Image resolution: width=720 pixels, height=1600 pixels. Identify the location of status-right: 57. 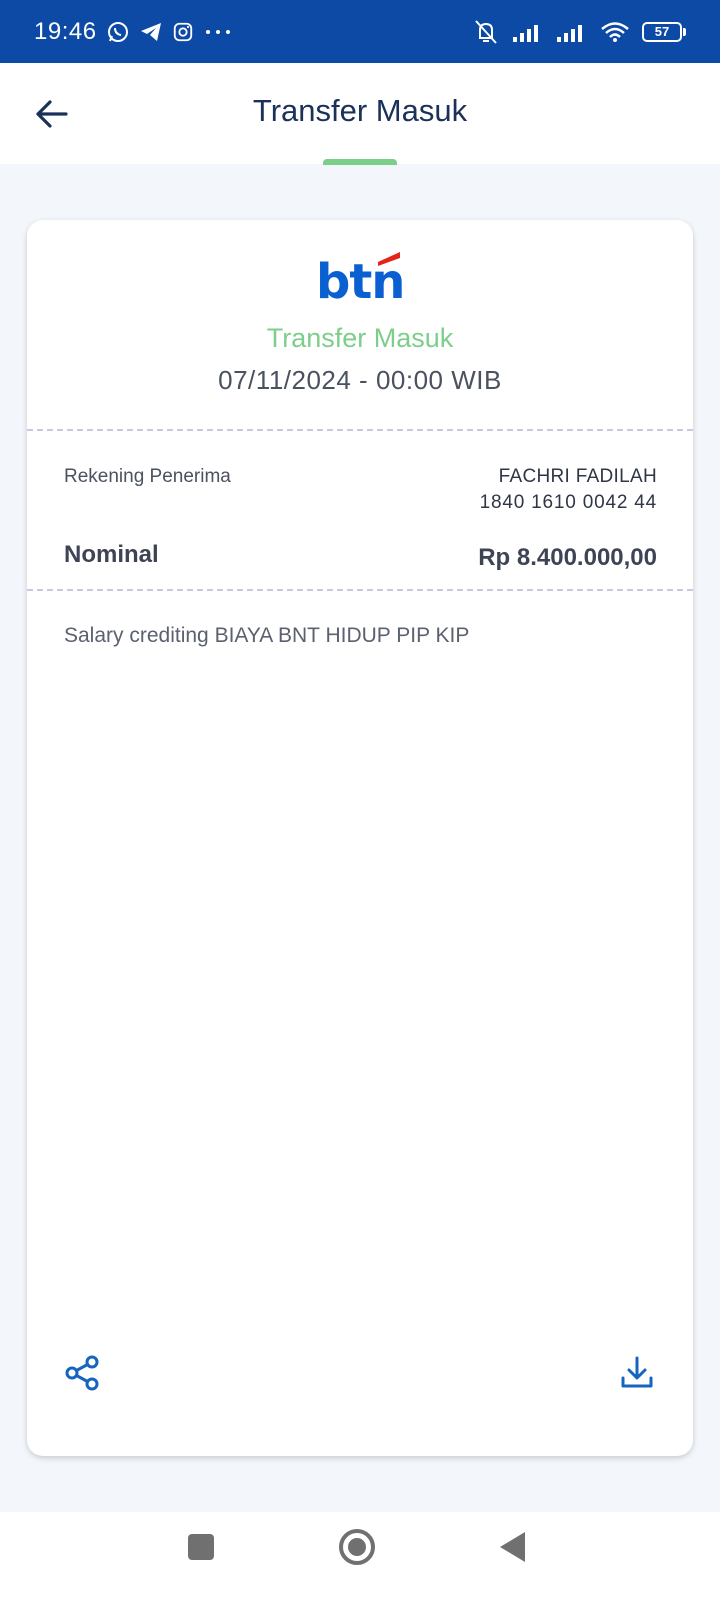
(579, 32).